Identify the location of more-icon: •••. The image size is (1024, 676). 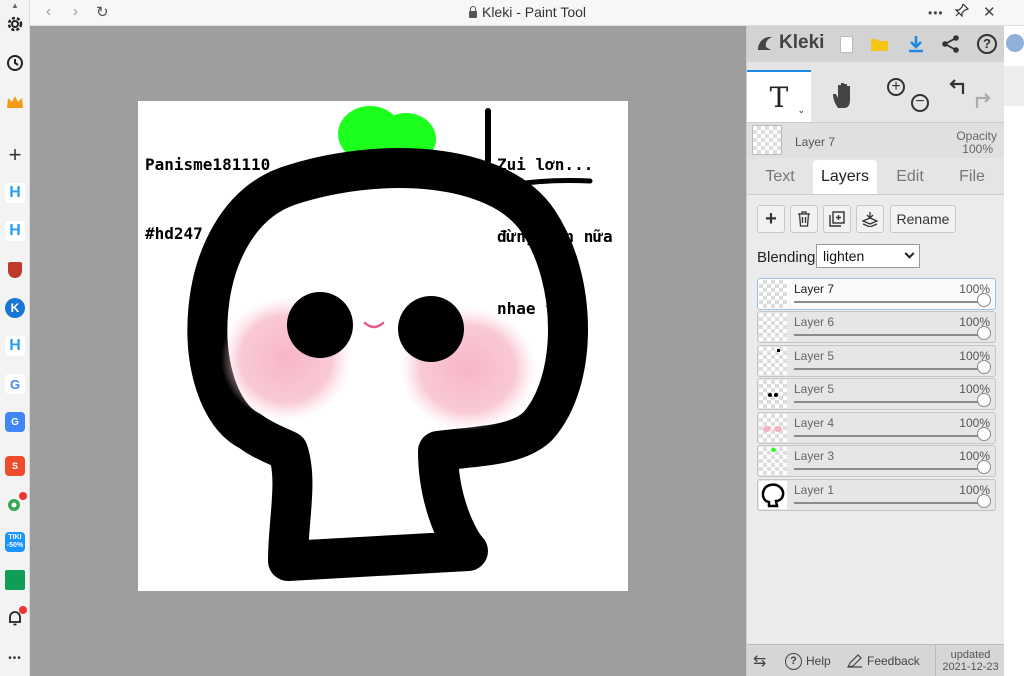
(15, 658).